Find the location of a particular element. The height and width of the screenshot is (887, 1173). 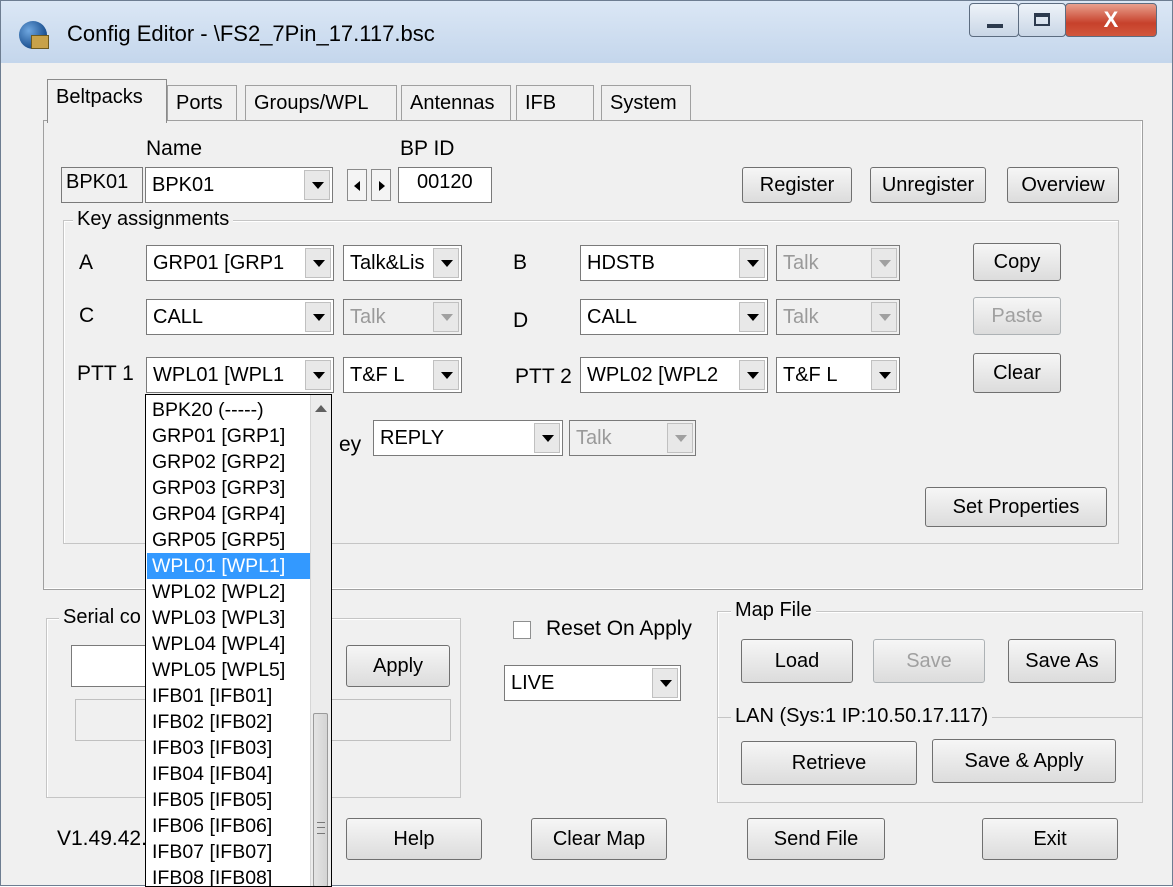

beltpack-code-field: BPK01 is located at coordinates (102, 185).